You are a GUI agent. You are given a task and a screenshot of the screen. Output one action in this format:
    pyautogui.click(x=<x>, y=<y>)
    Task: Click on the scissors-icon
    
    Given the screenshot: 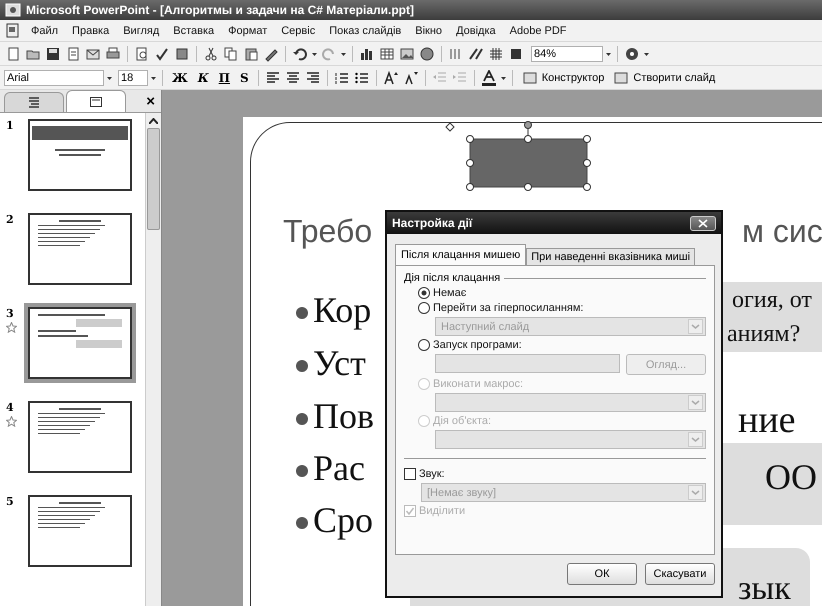 What is the action you would take?
    pyautogui.click(x=211, y=54)
    